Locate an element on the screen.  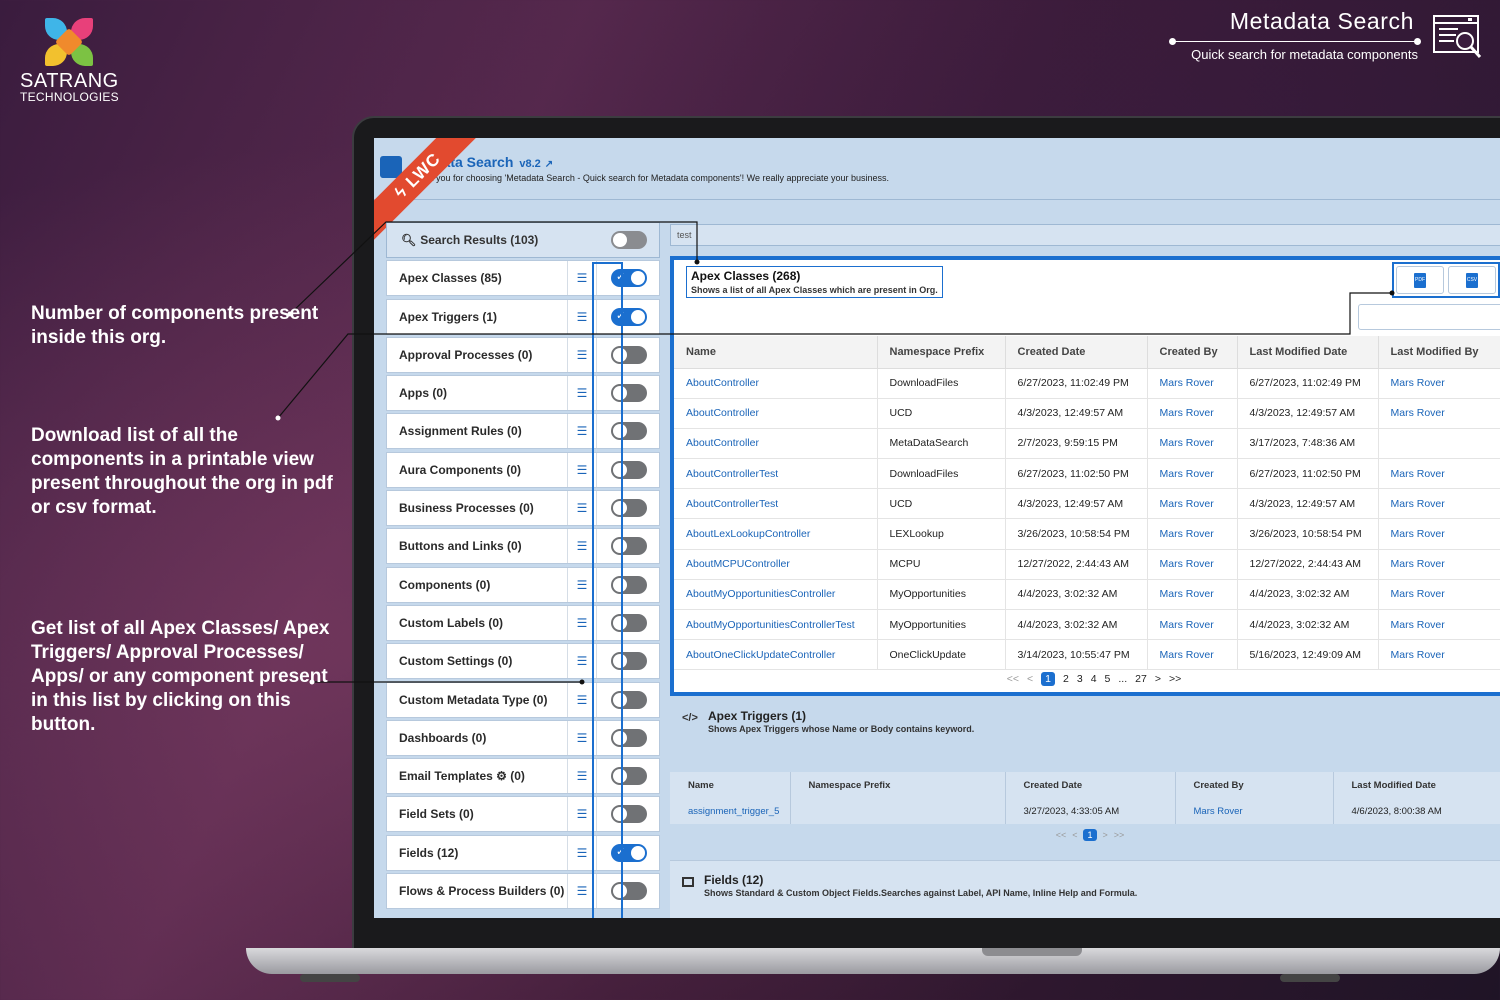
page-link: 1 is located at coordinates (1048, 679).